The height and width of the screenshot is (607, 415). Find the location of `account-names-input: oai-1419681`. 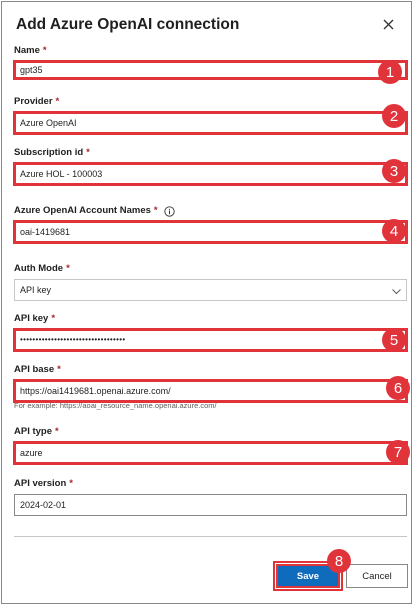

account-names-input: oai-1419681 is located at coordinates (210, 232).